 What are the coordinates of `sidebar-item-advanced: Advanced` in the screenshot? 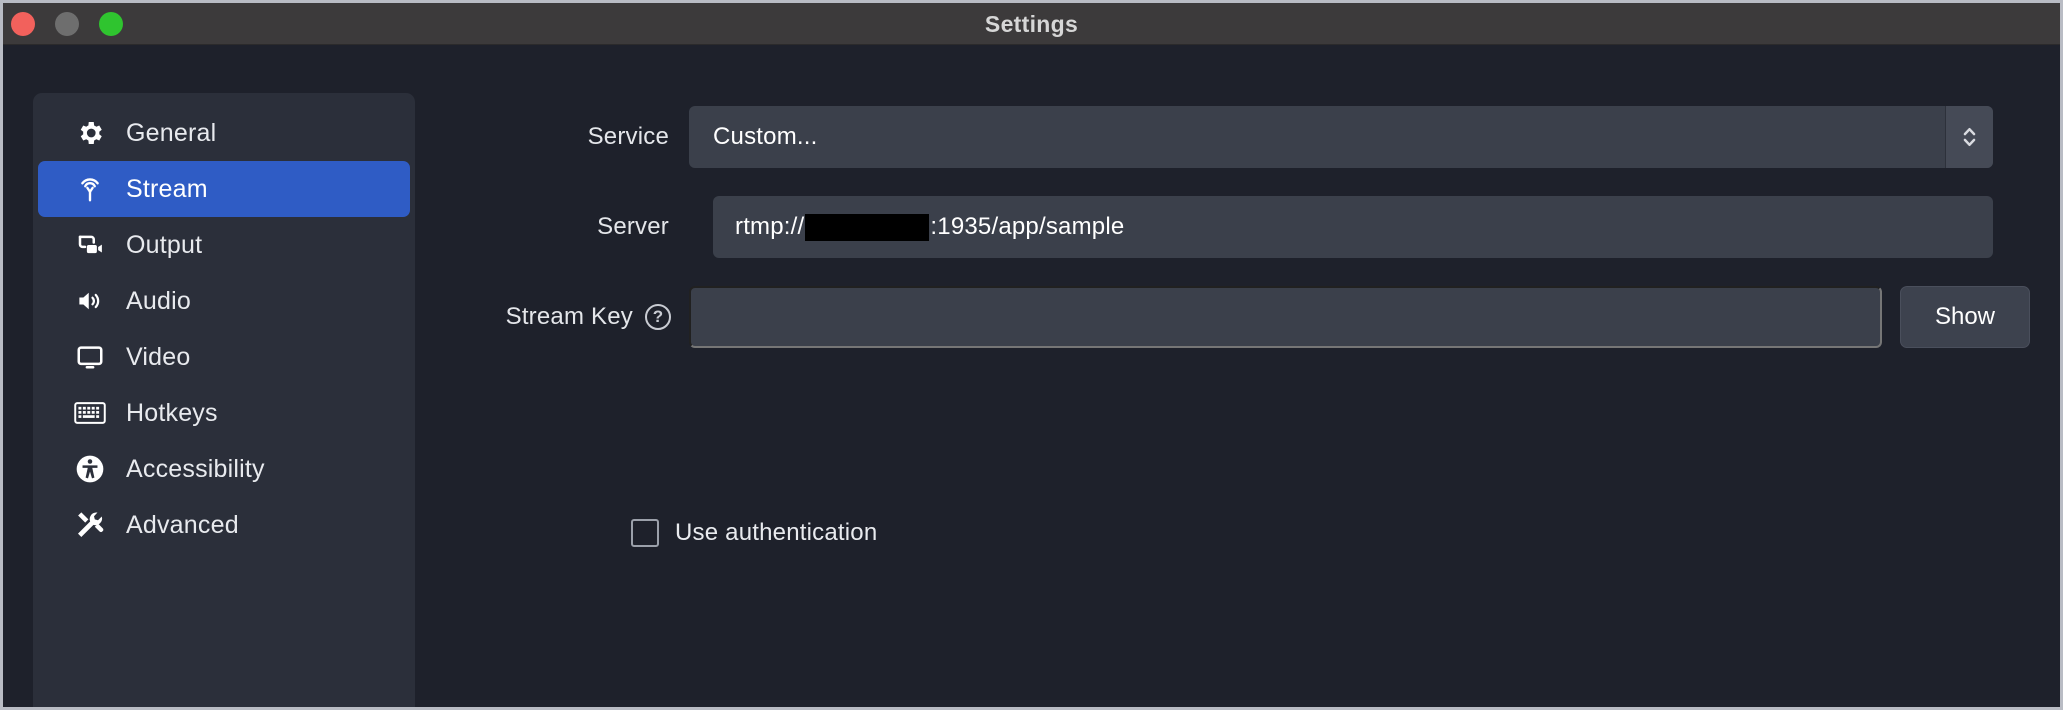 It's located at (224, 525).